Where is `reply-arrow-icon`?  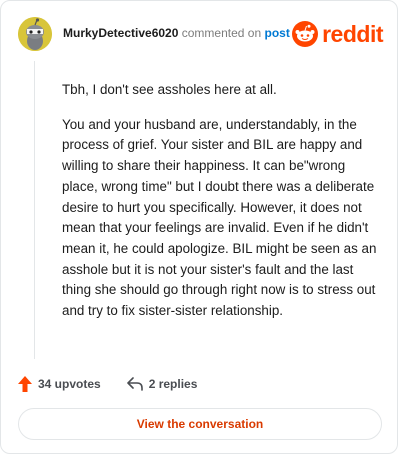 reply-arrow-icon is located at coordinates (134, 384).